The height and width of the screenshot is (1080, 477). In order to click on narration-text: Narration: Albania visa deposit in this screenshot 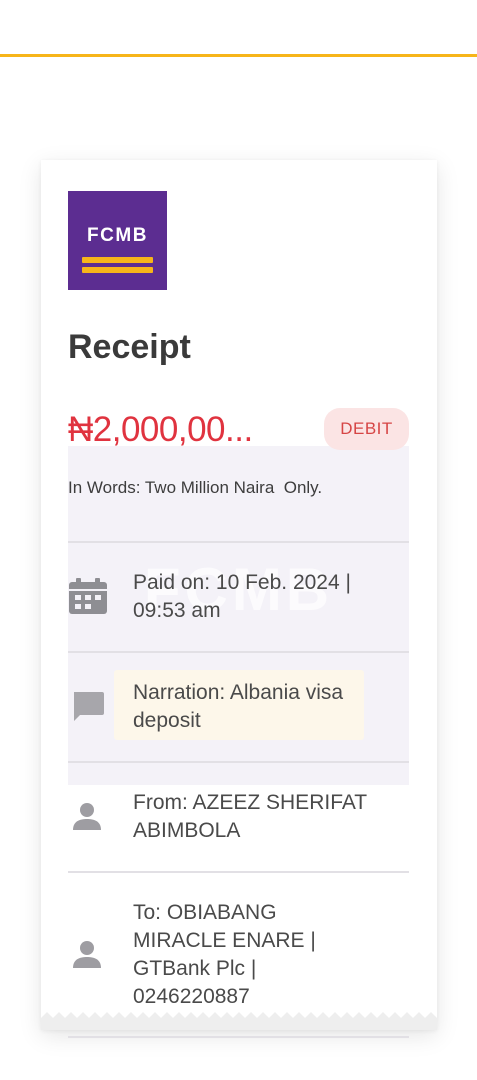, I will do `click(238, 706)`.